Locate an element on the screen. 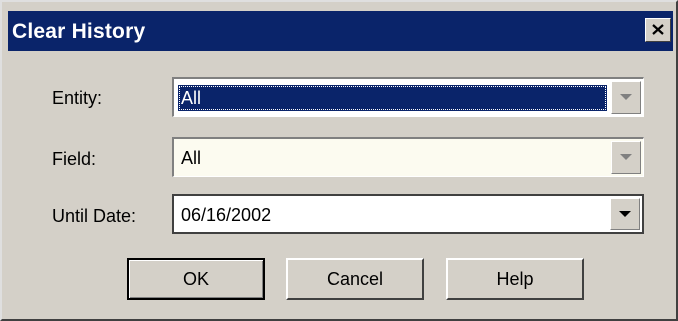 The height and width of the screenshot is (321, 678). close-button is located at coordinates (658, 30).